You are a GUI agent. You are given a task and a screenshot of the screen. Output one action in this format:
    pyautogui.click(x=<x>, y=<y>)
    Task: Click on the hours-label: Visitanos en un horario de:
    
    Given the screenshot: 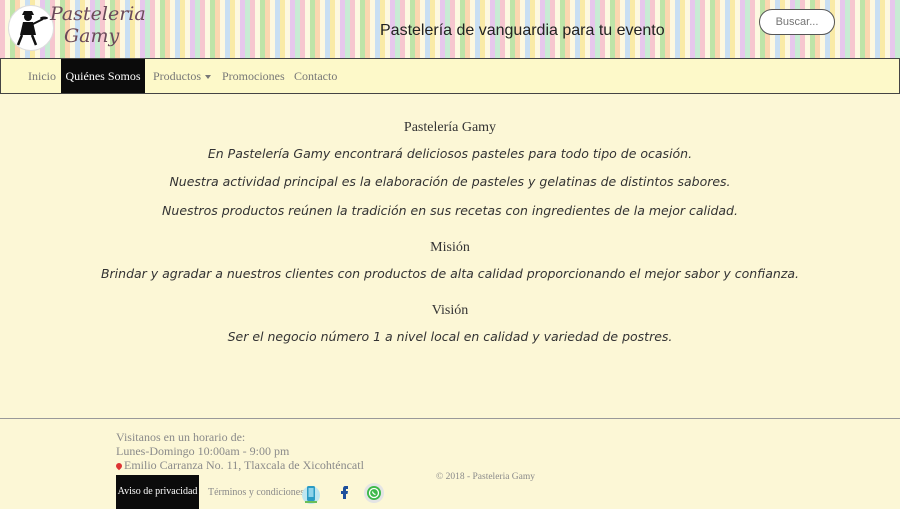 What is the action you would take?
    pyautogui.click(x=181, y=437)
    